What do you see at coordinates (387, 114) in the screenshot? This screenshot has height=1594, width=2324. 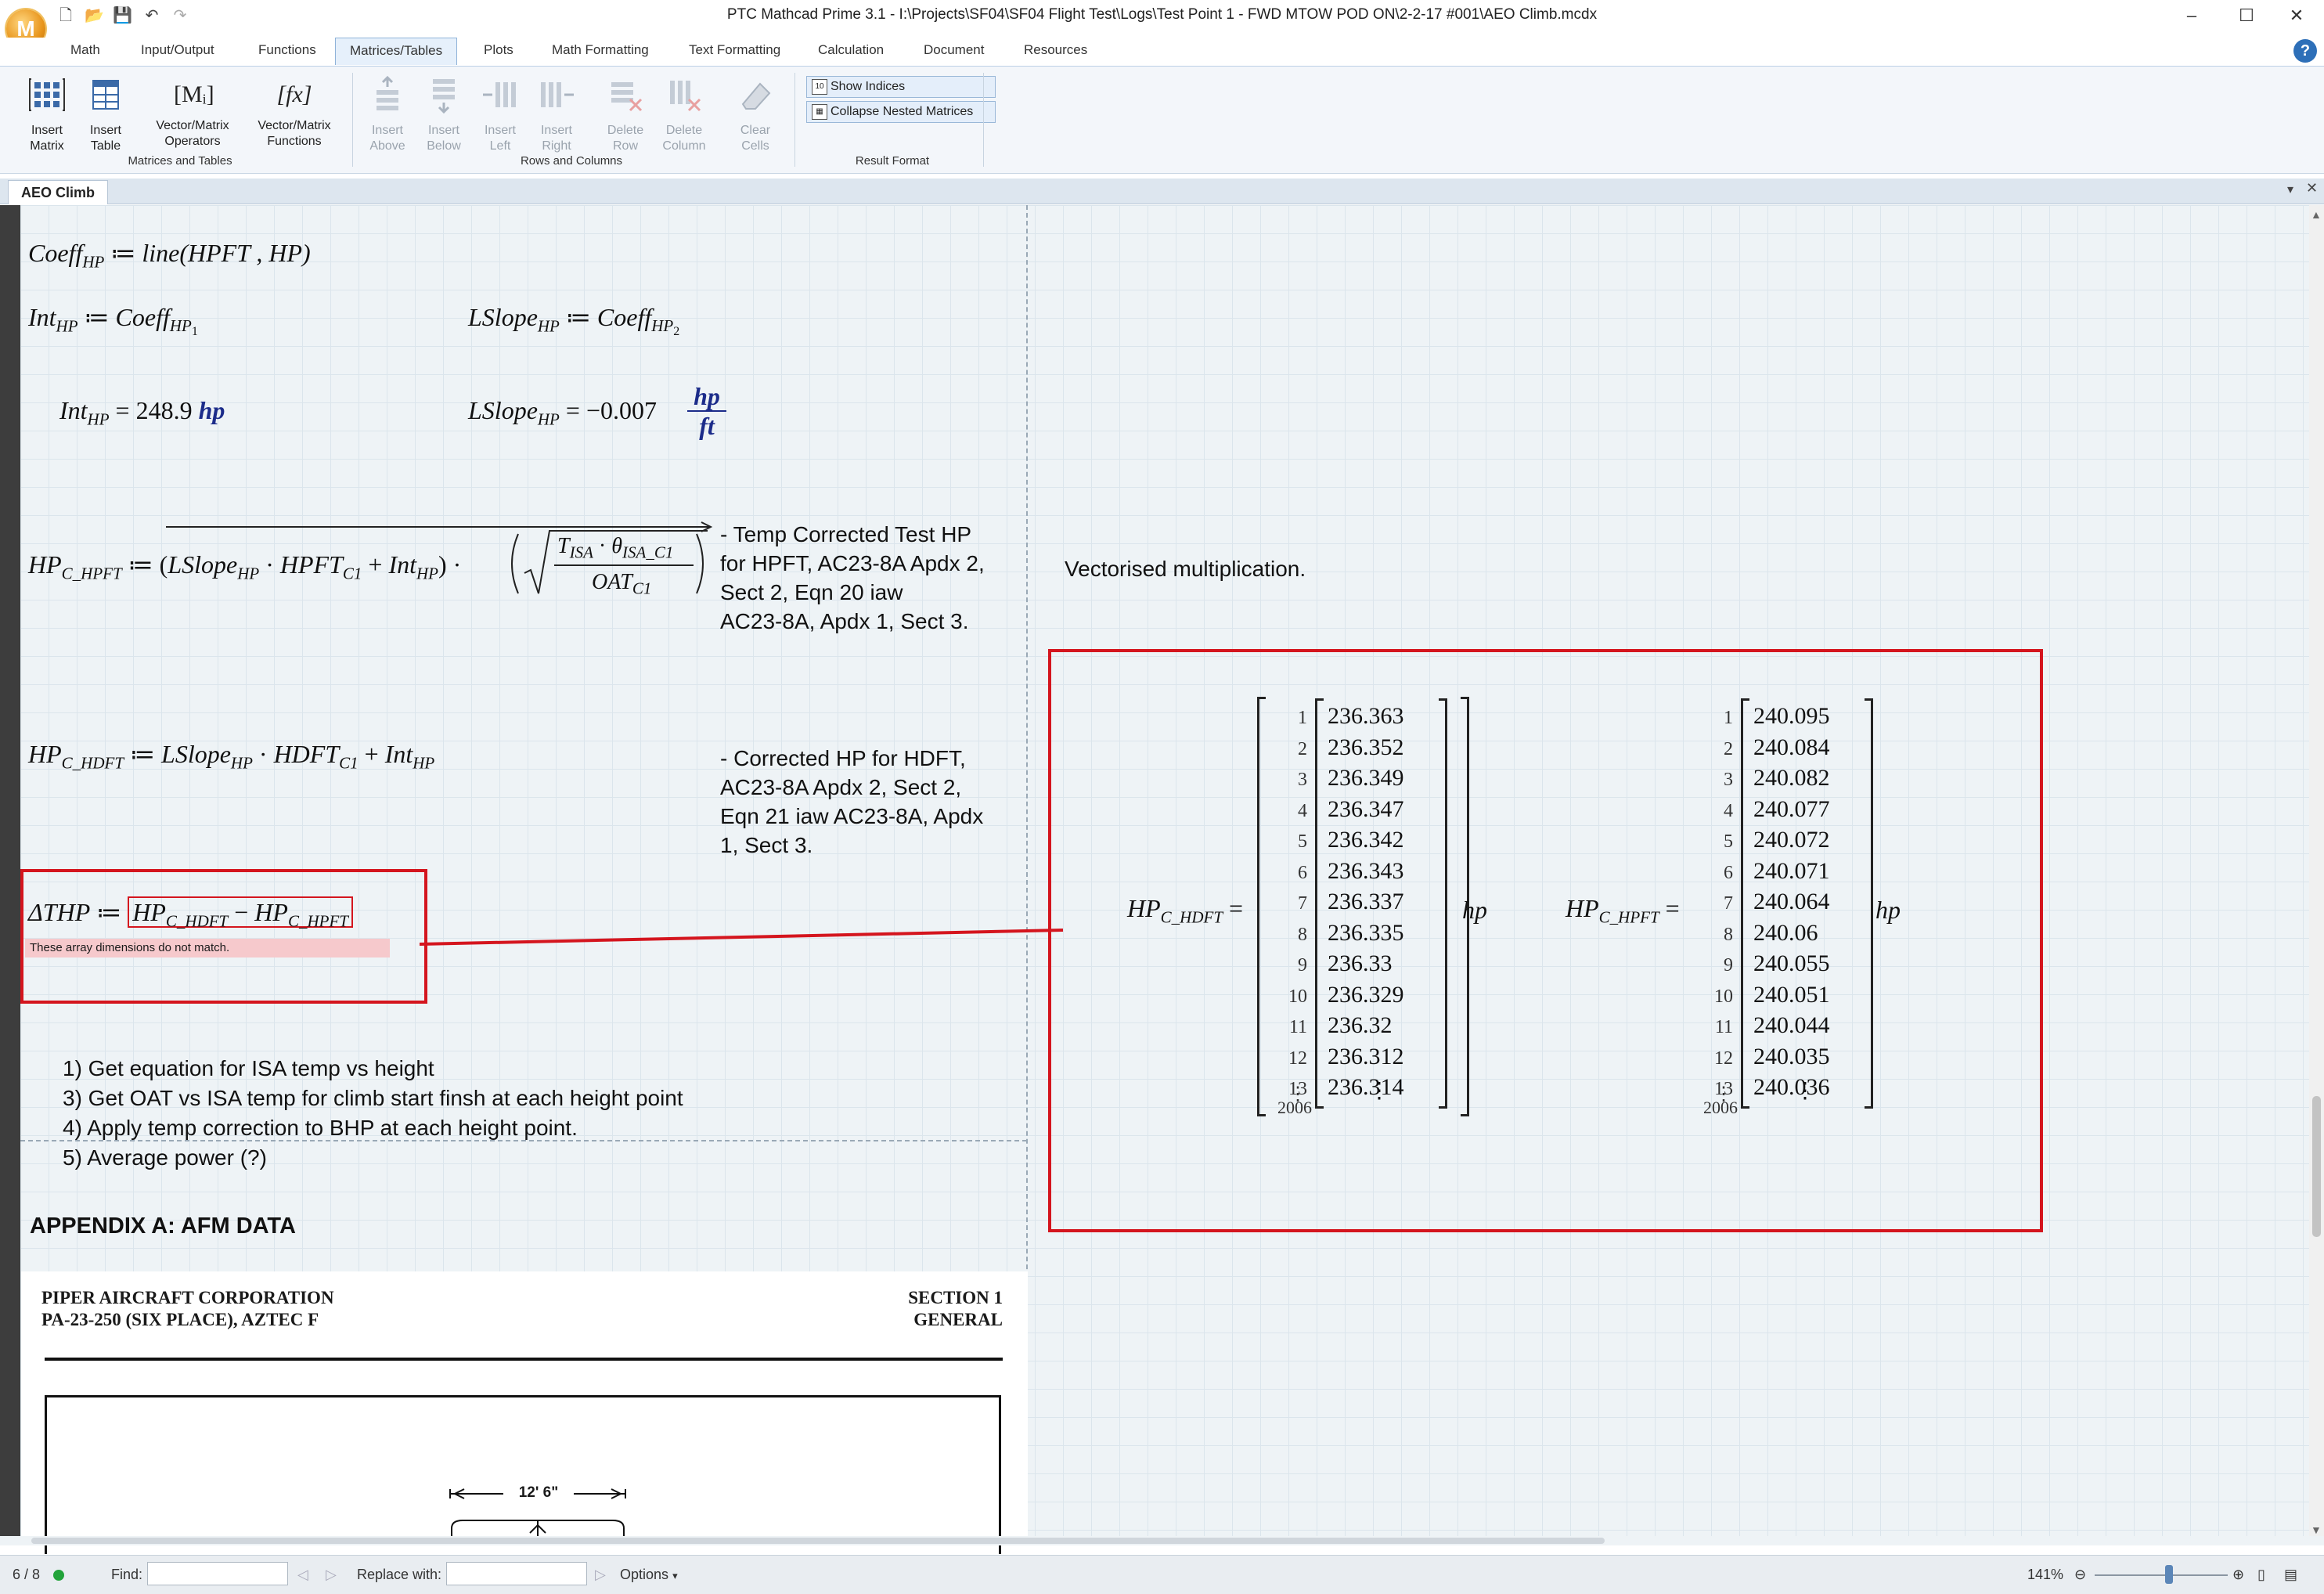 I see `insert-above-button: Insert Above` at bounding box center [387, 114].